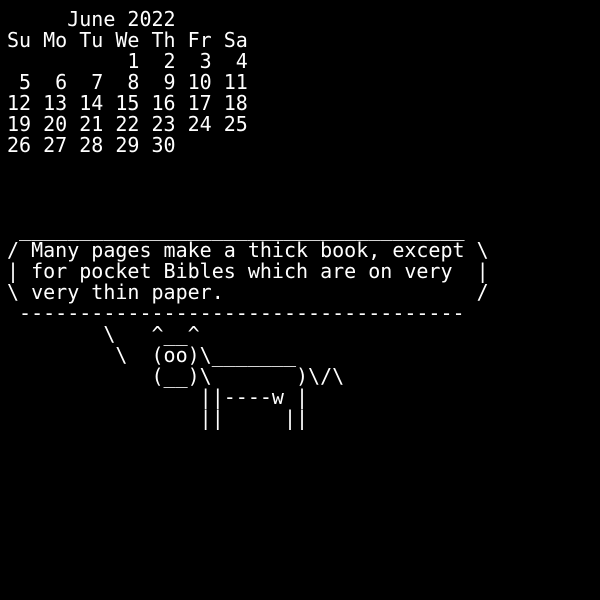  I want to click on cow-art-line: ||----w |, so click(158, 397).